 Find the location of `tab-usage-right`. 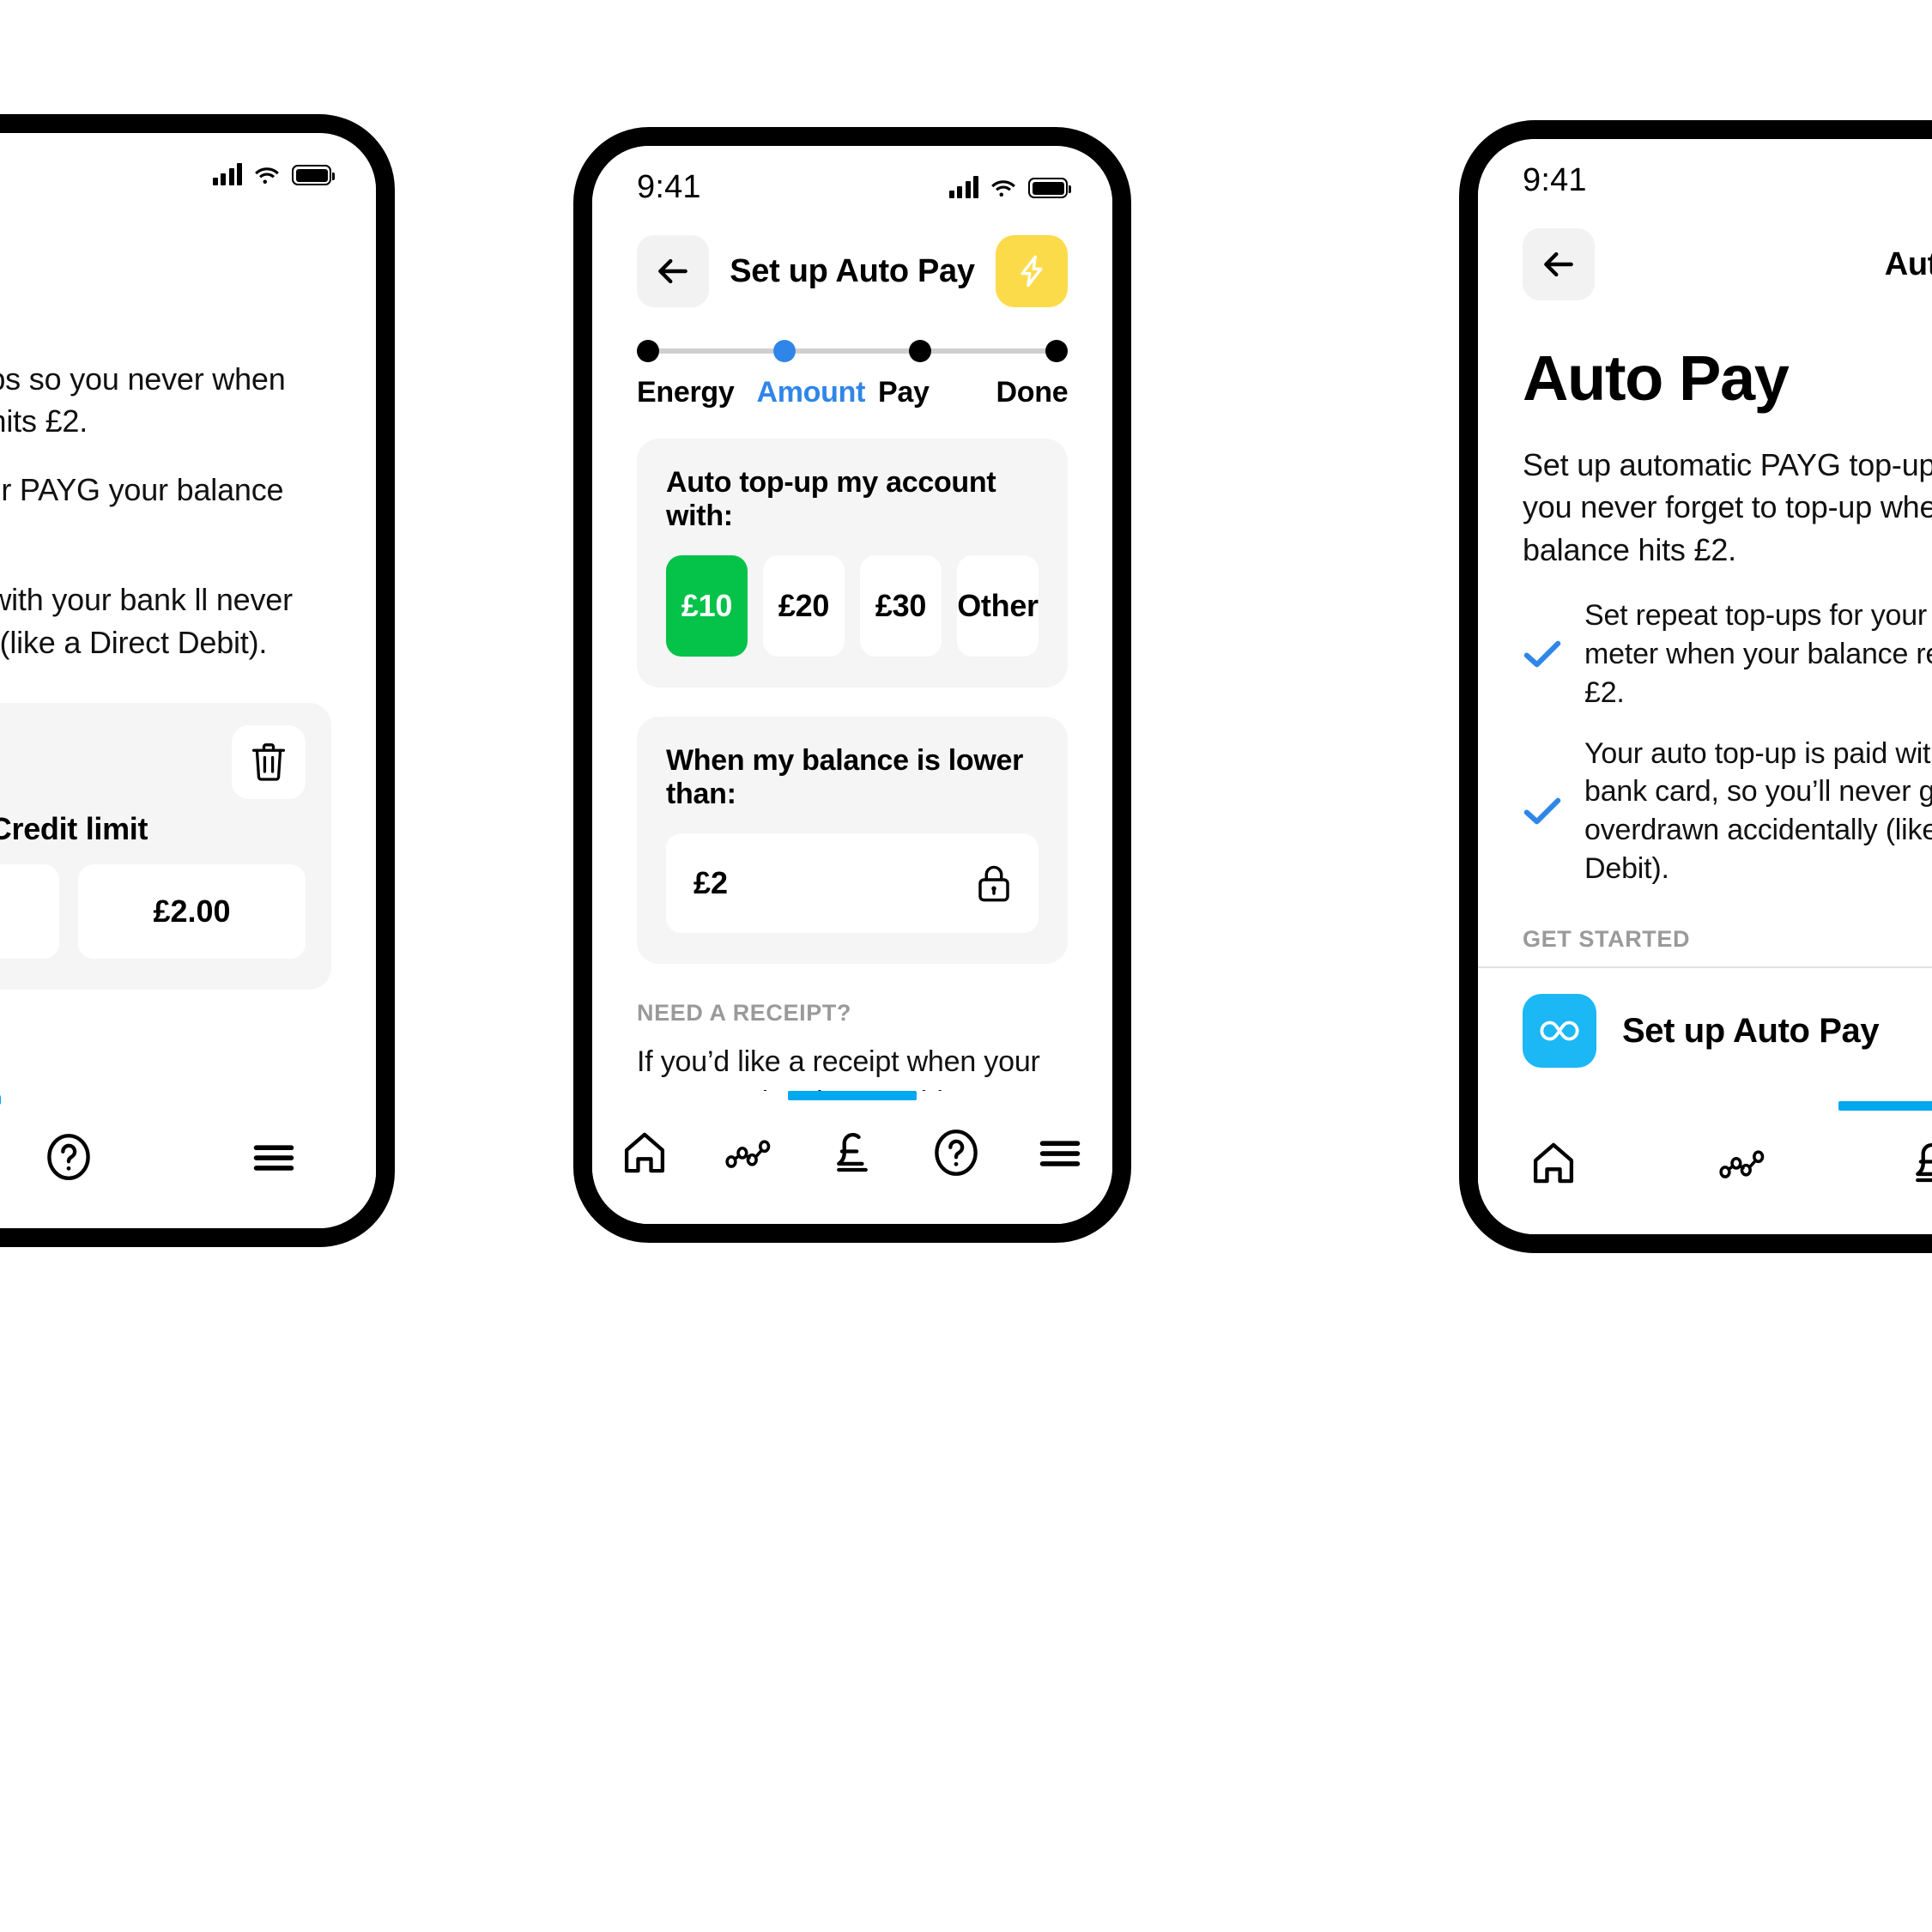

tab-usage-right is located at coordinates (1743, 1163).